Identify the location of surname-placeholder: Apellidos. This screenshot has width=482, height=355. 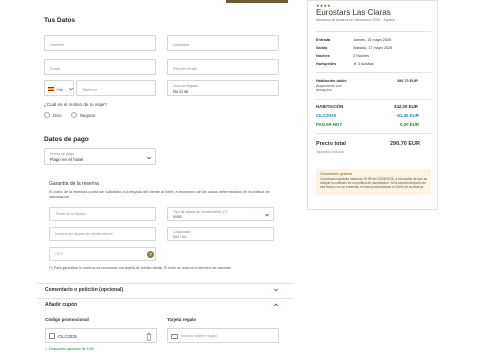
(181, 44).